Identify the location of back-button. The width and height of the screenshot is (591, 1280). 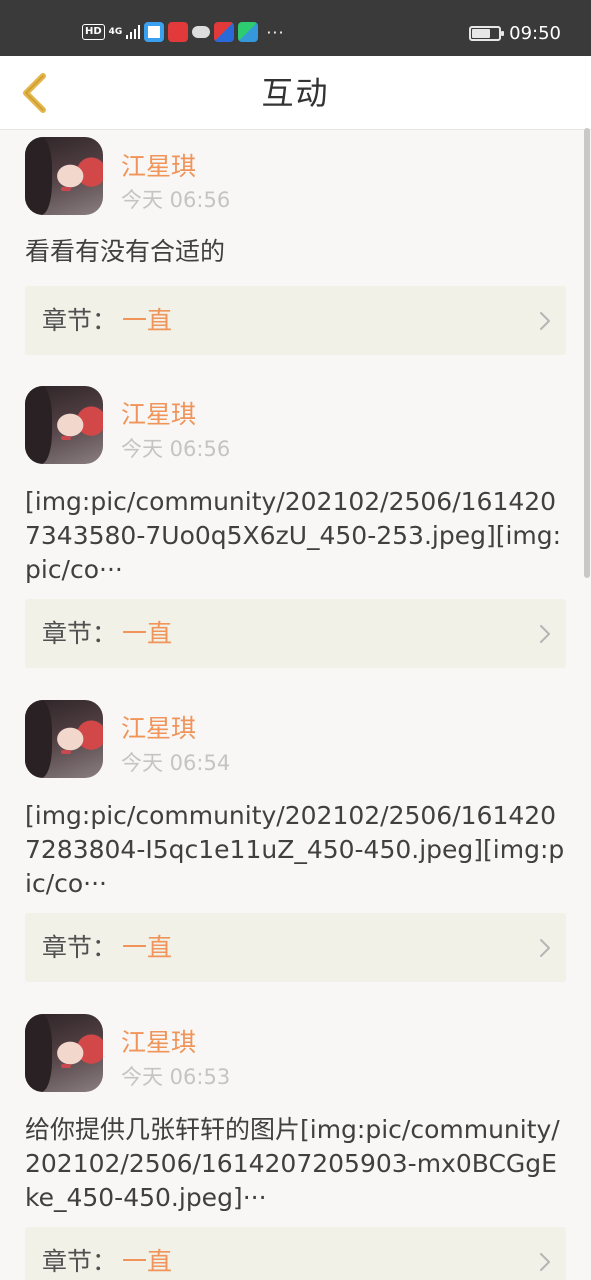
(34, 93).